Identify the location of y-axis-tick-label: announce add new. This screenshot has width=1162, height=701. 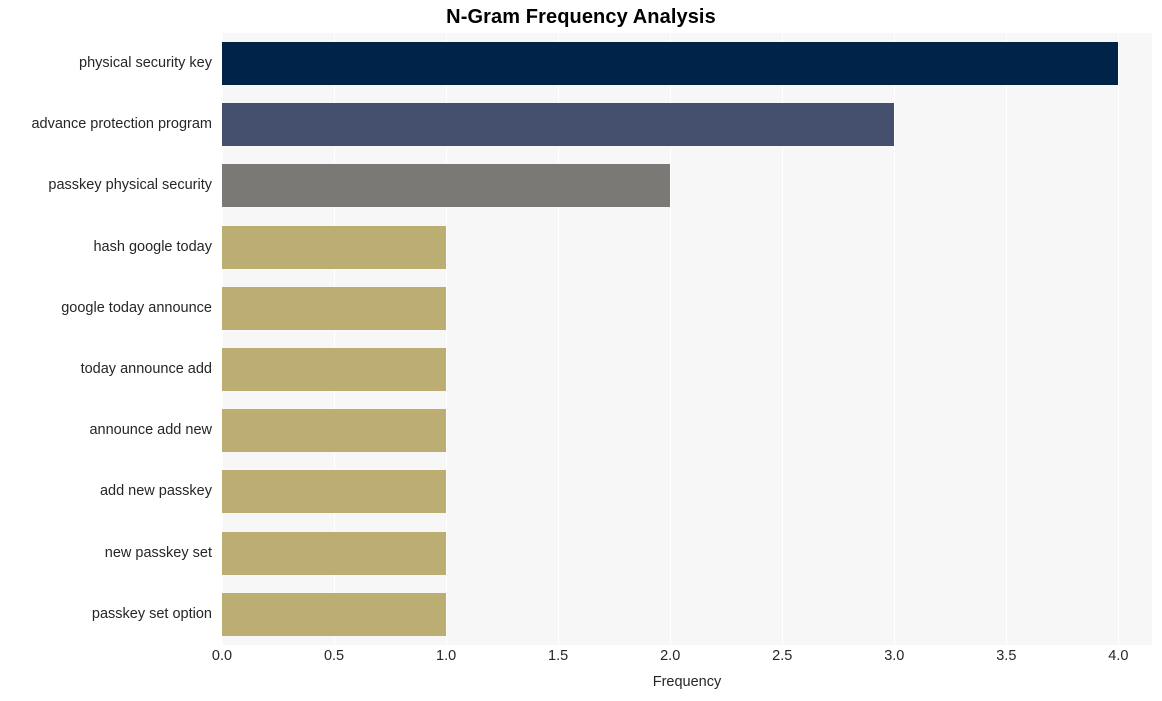
(150, 430).